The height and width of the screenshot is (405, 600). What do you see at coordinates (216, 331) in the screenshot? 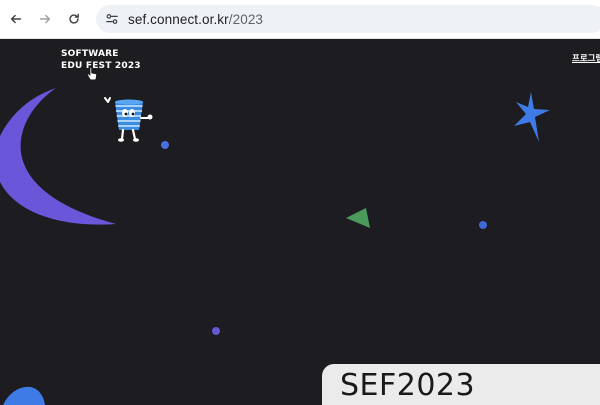
I see `purple-dot` at bounding box center [216, 331].